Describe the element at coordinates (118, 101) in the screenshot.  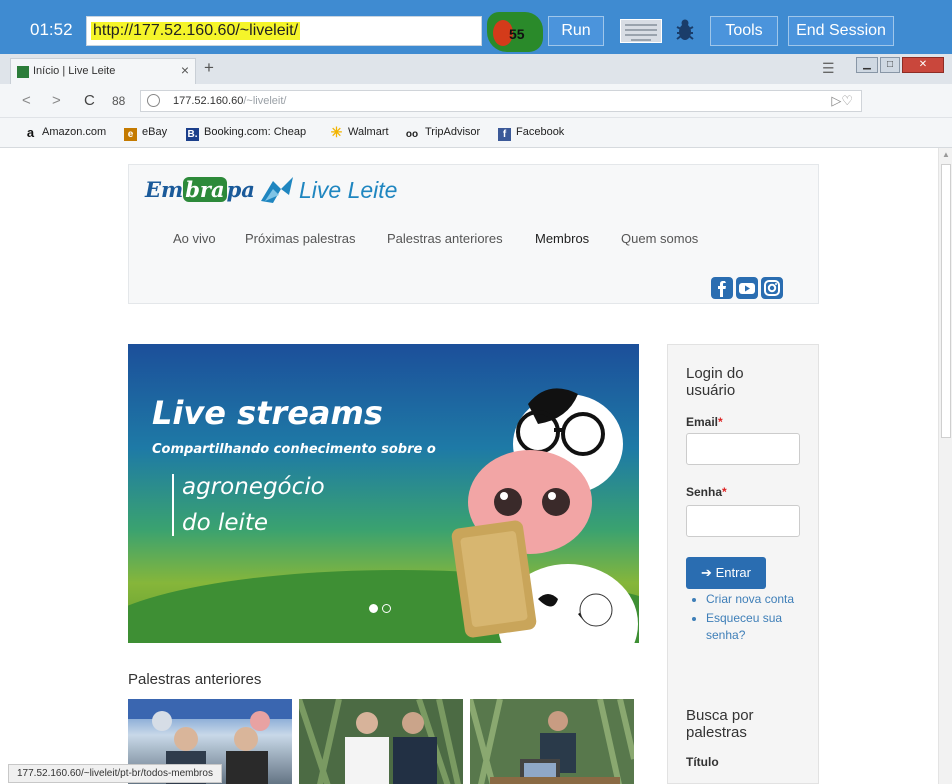
I see `apps-grid-icon: 88` at that location.